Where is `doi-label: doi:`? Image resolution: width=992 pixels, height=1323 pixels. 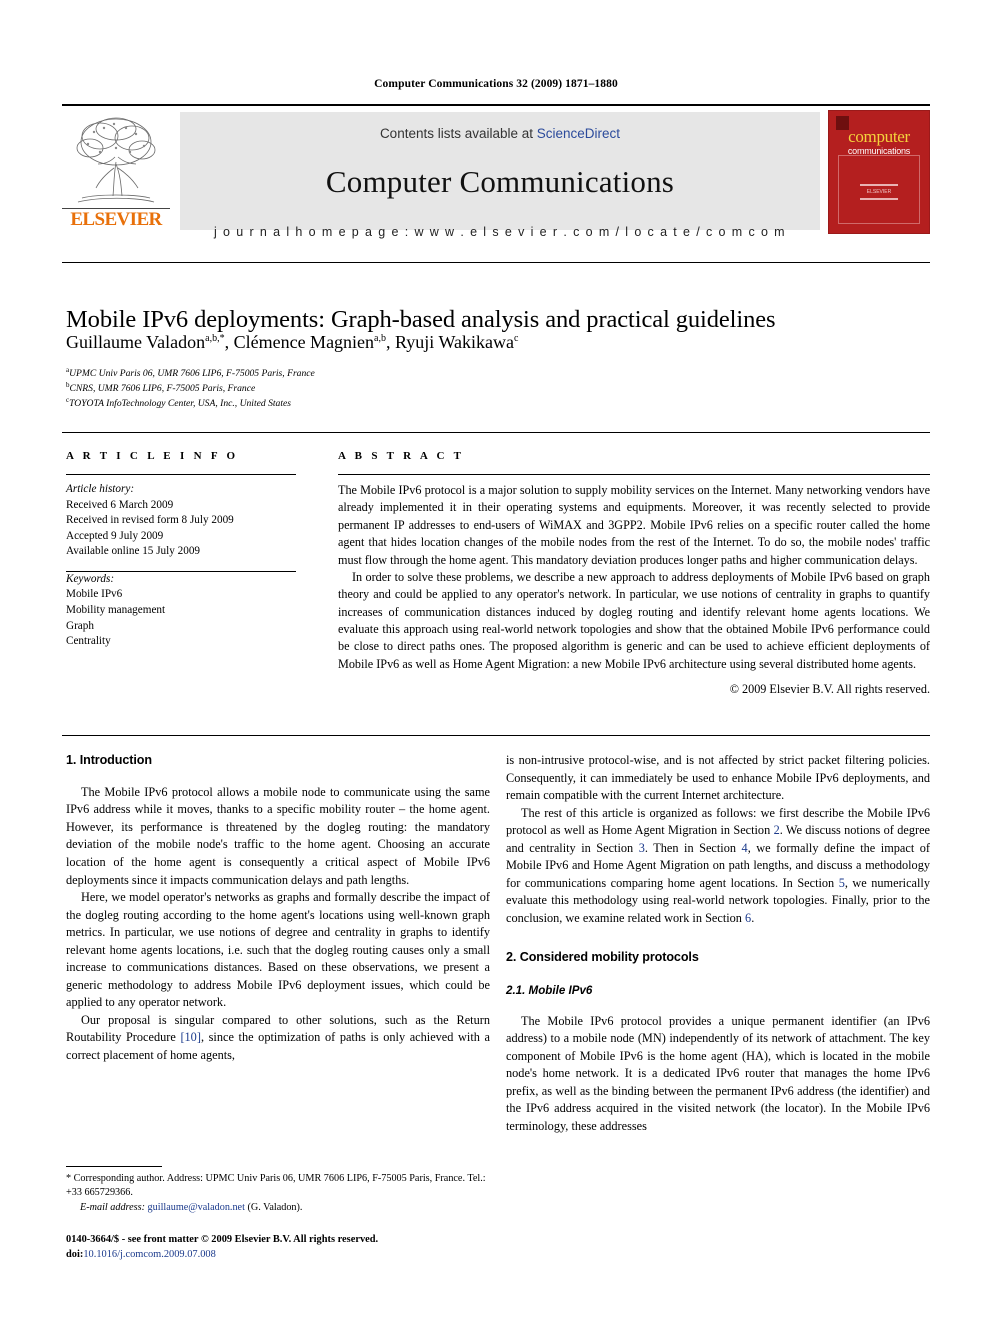 doi-label: doi: is located at coordinates (75, 1254).